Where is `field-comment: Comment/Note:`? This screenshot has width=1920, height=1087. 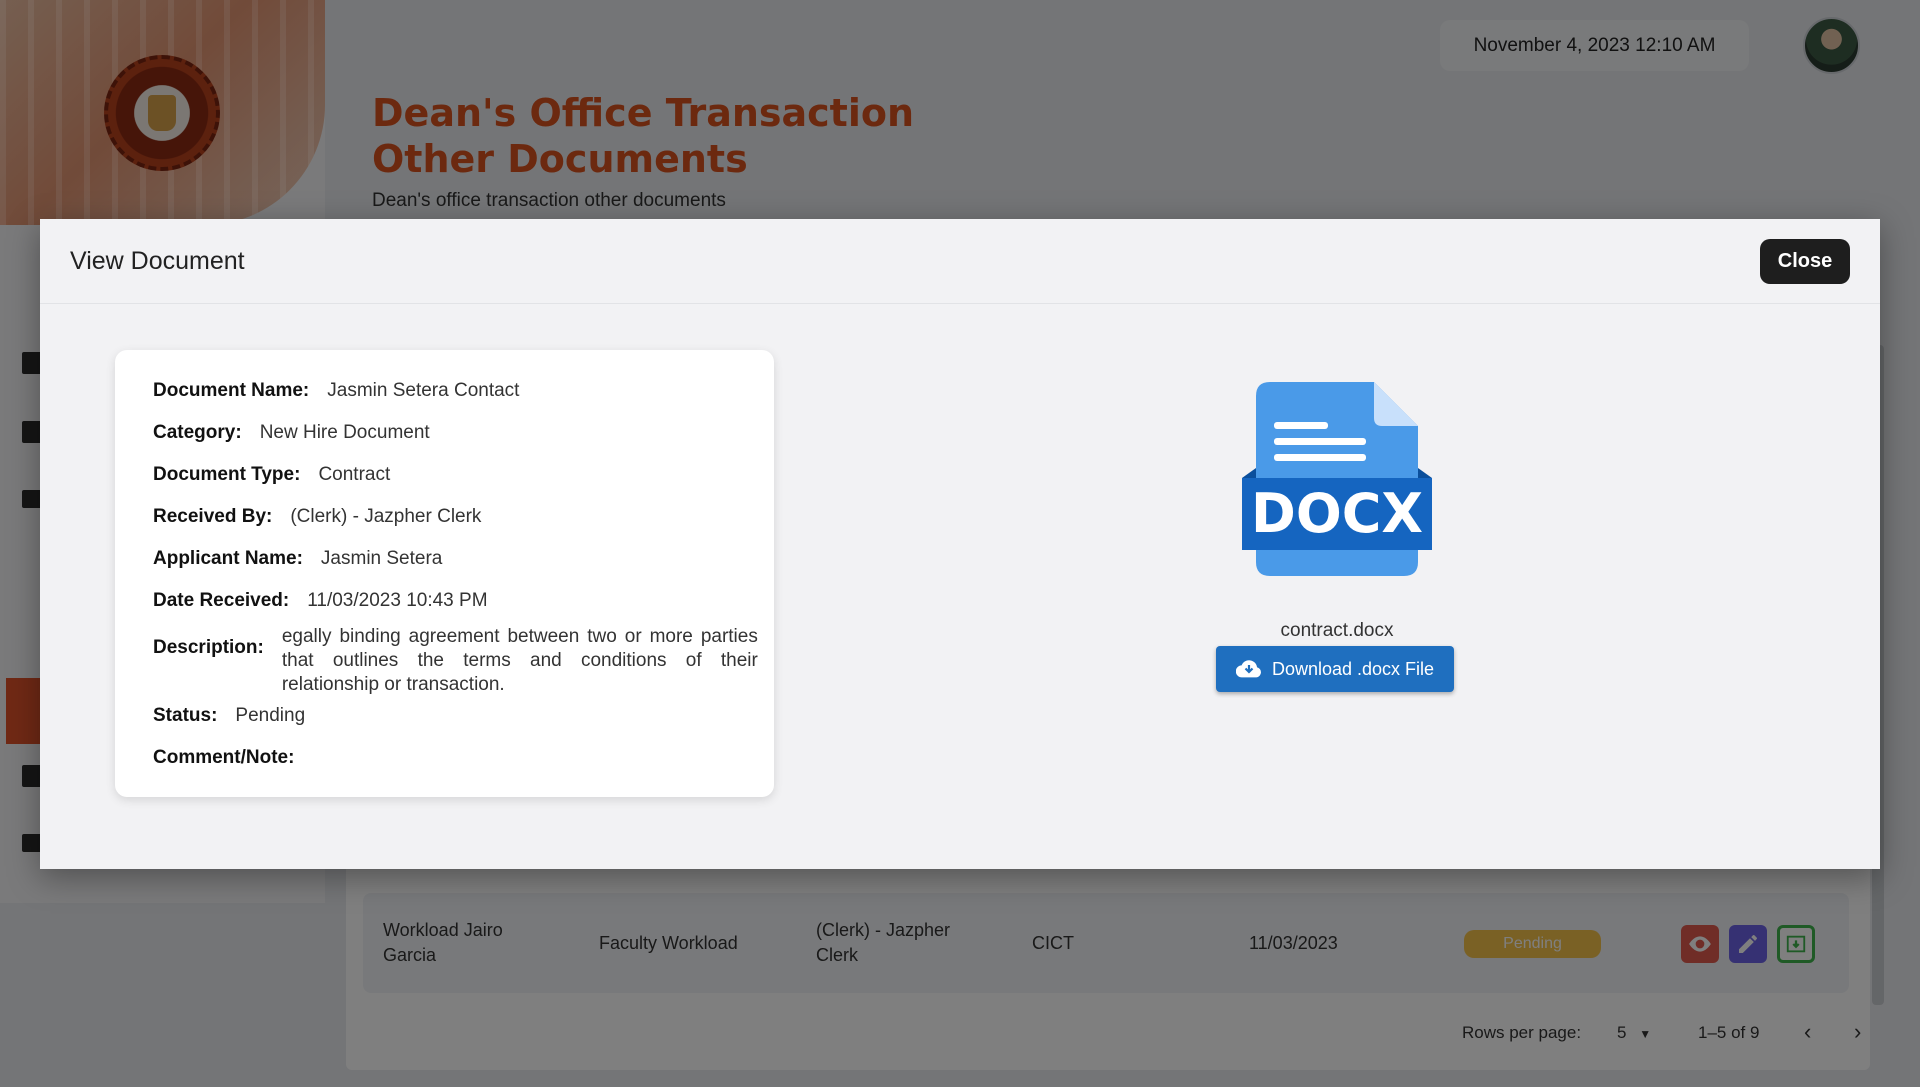 field-comment: Comment/Note: is located at coordinates (224, 757).